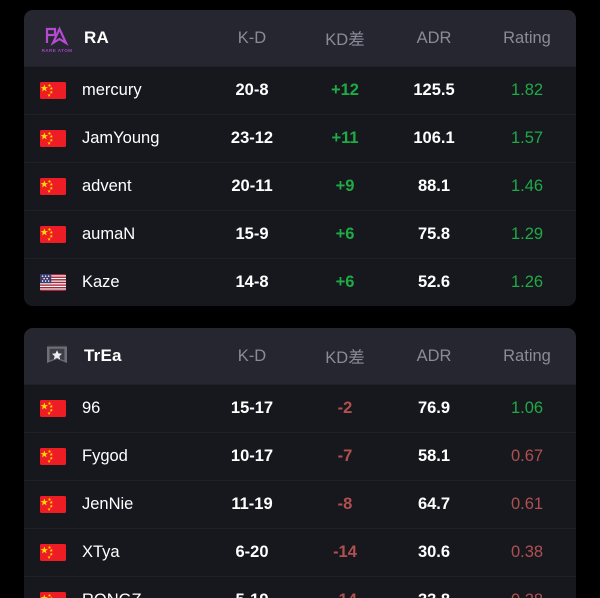 This screenshot has width=600, height=598. What do you see at coordinates (103, 355) in the screenshot?
I see `team-name: TrEa` at bounding box center [103, 355].